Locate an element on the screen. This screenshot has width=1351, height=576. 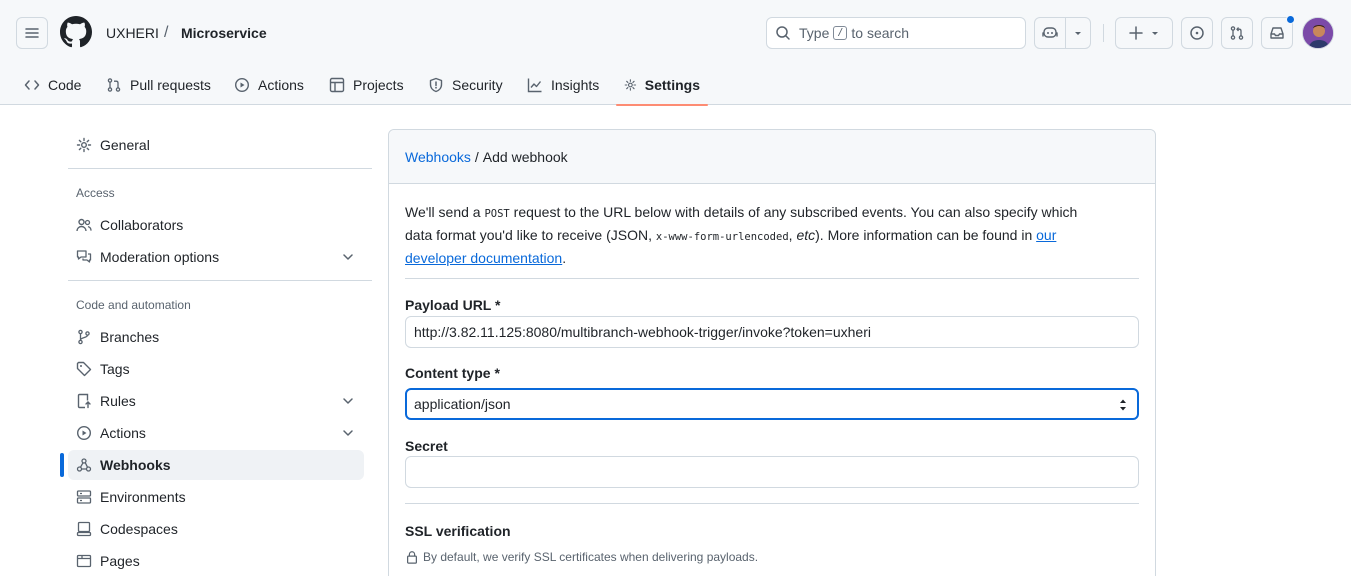
payload-url-label: Payload URL * is located at coordinates (453, 305).